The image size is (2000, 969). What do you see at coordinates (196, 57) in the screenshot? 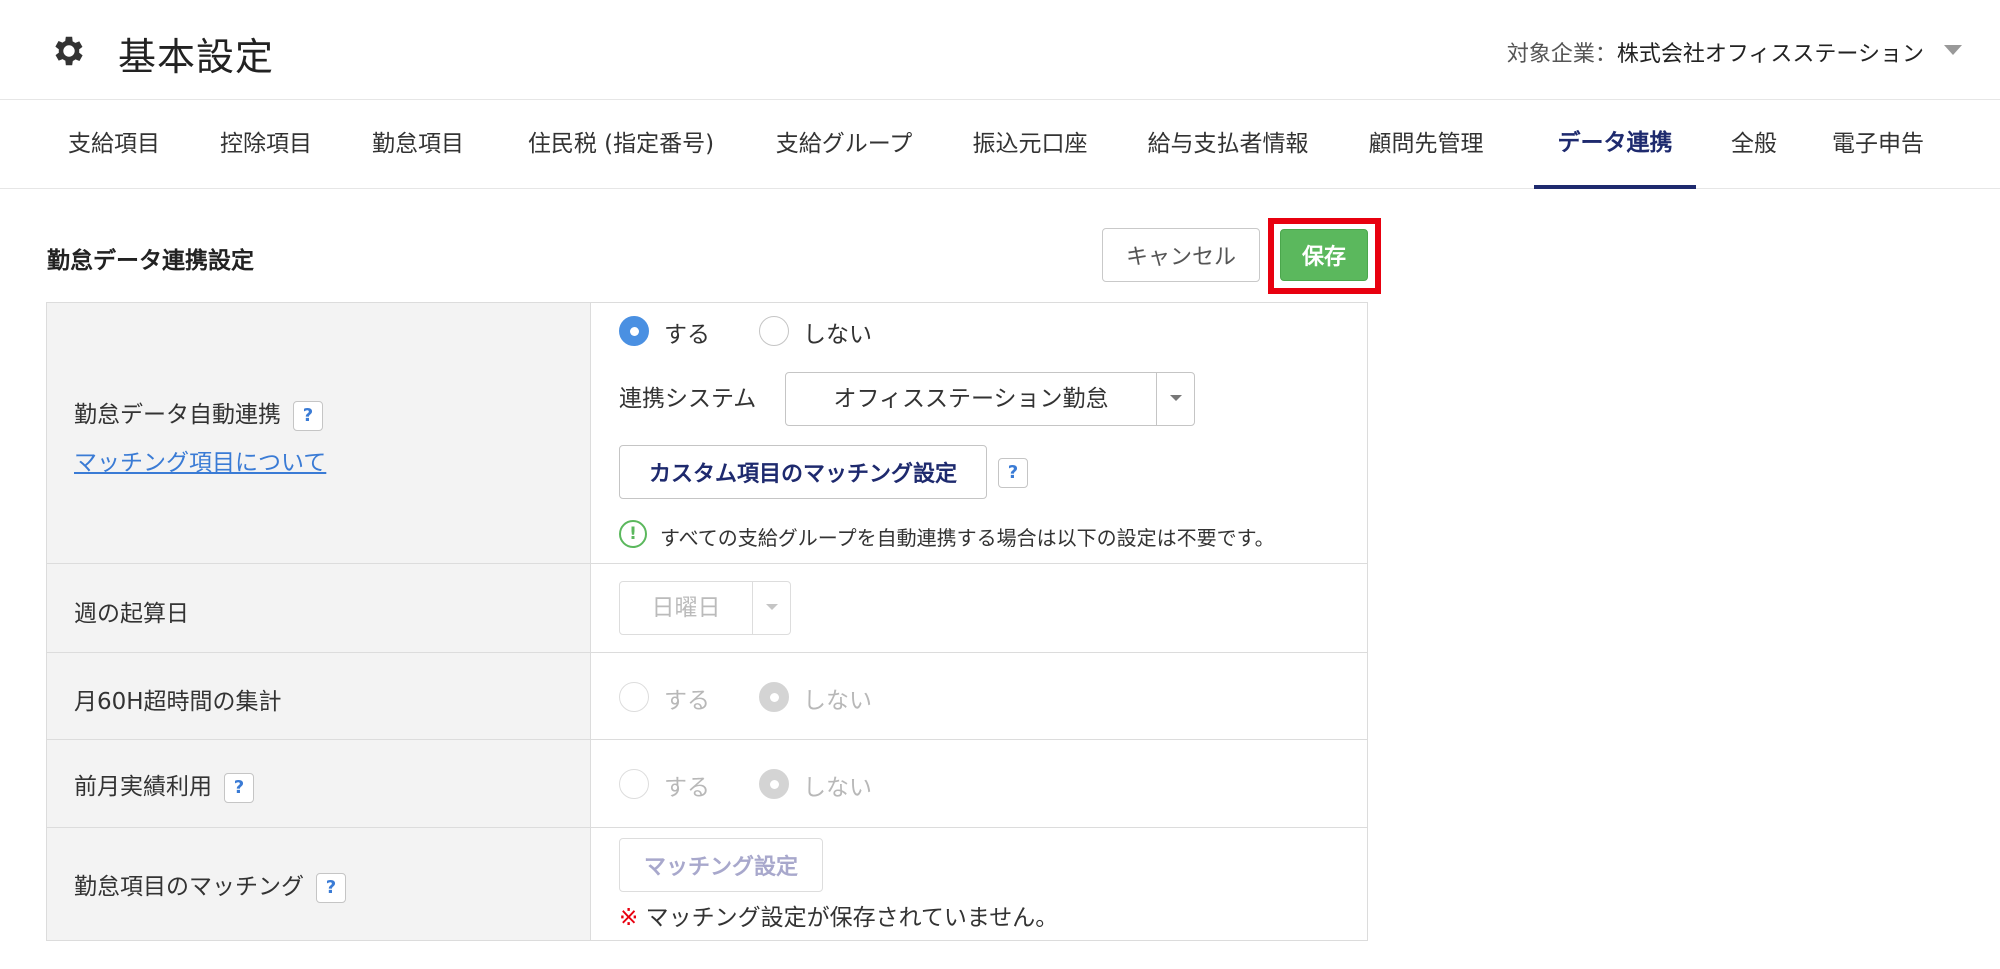
I see `page-title: 基本設定` at bounding box center [196, 57].